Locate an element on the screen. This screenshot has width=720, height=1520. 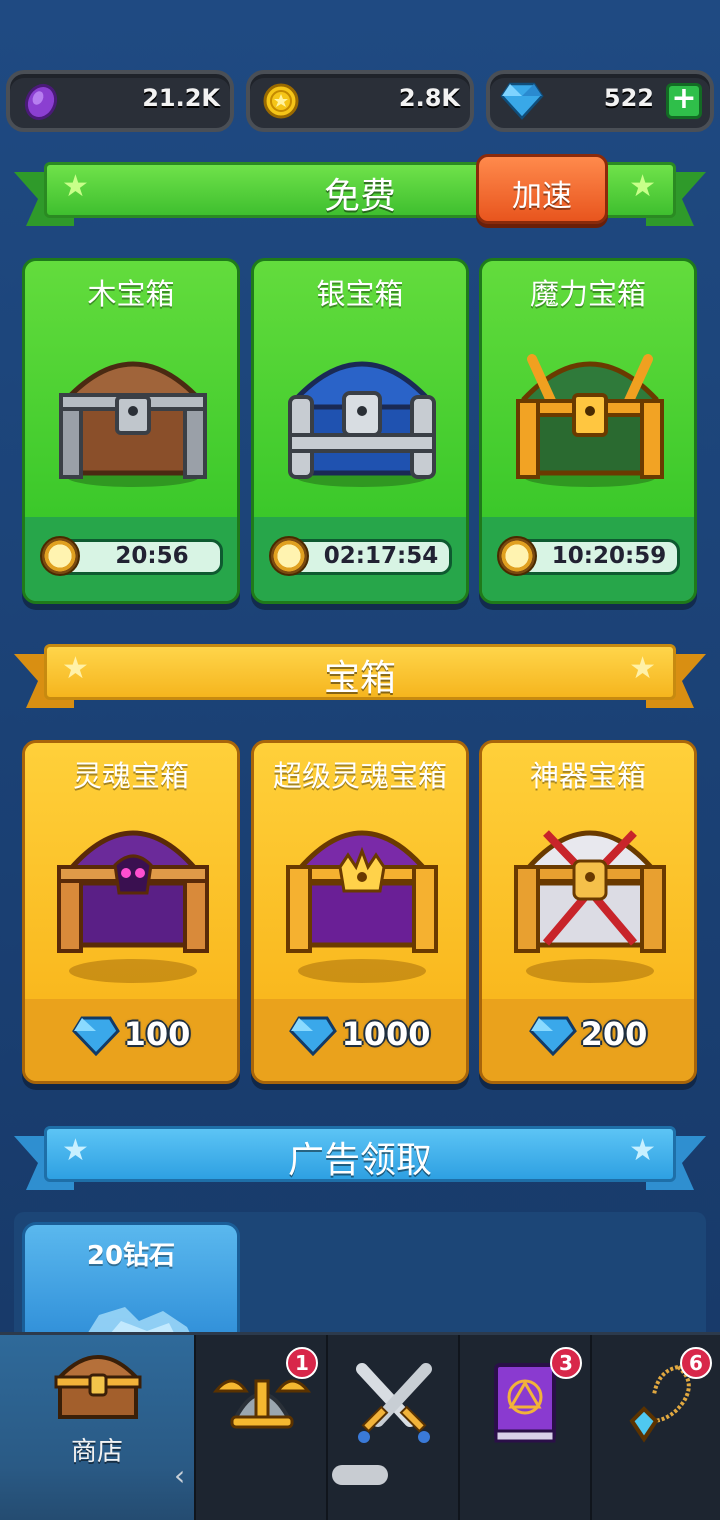
chest-price: 1000 is located at coordinates (360, 1035).